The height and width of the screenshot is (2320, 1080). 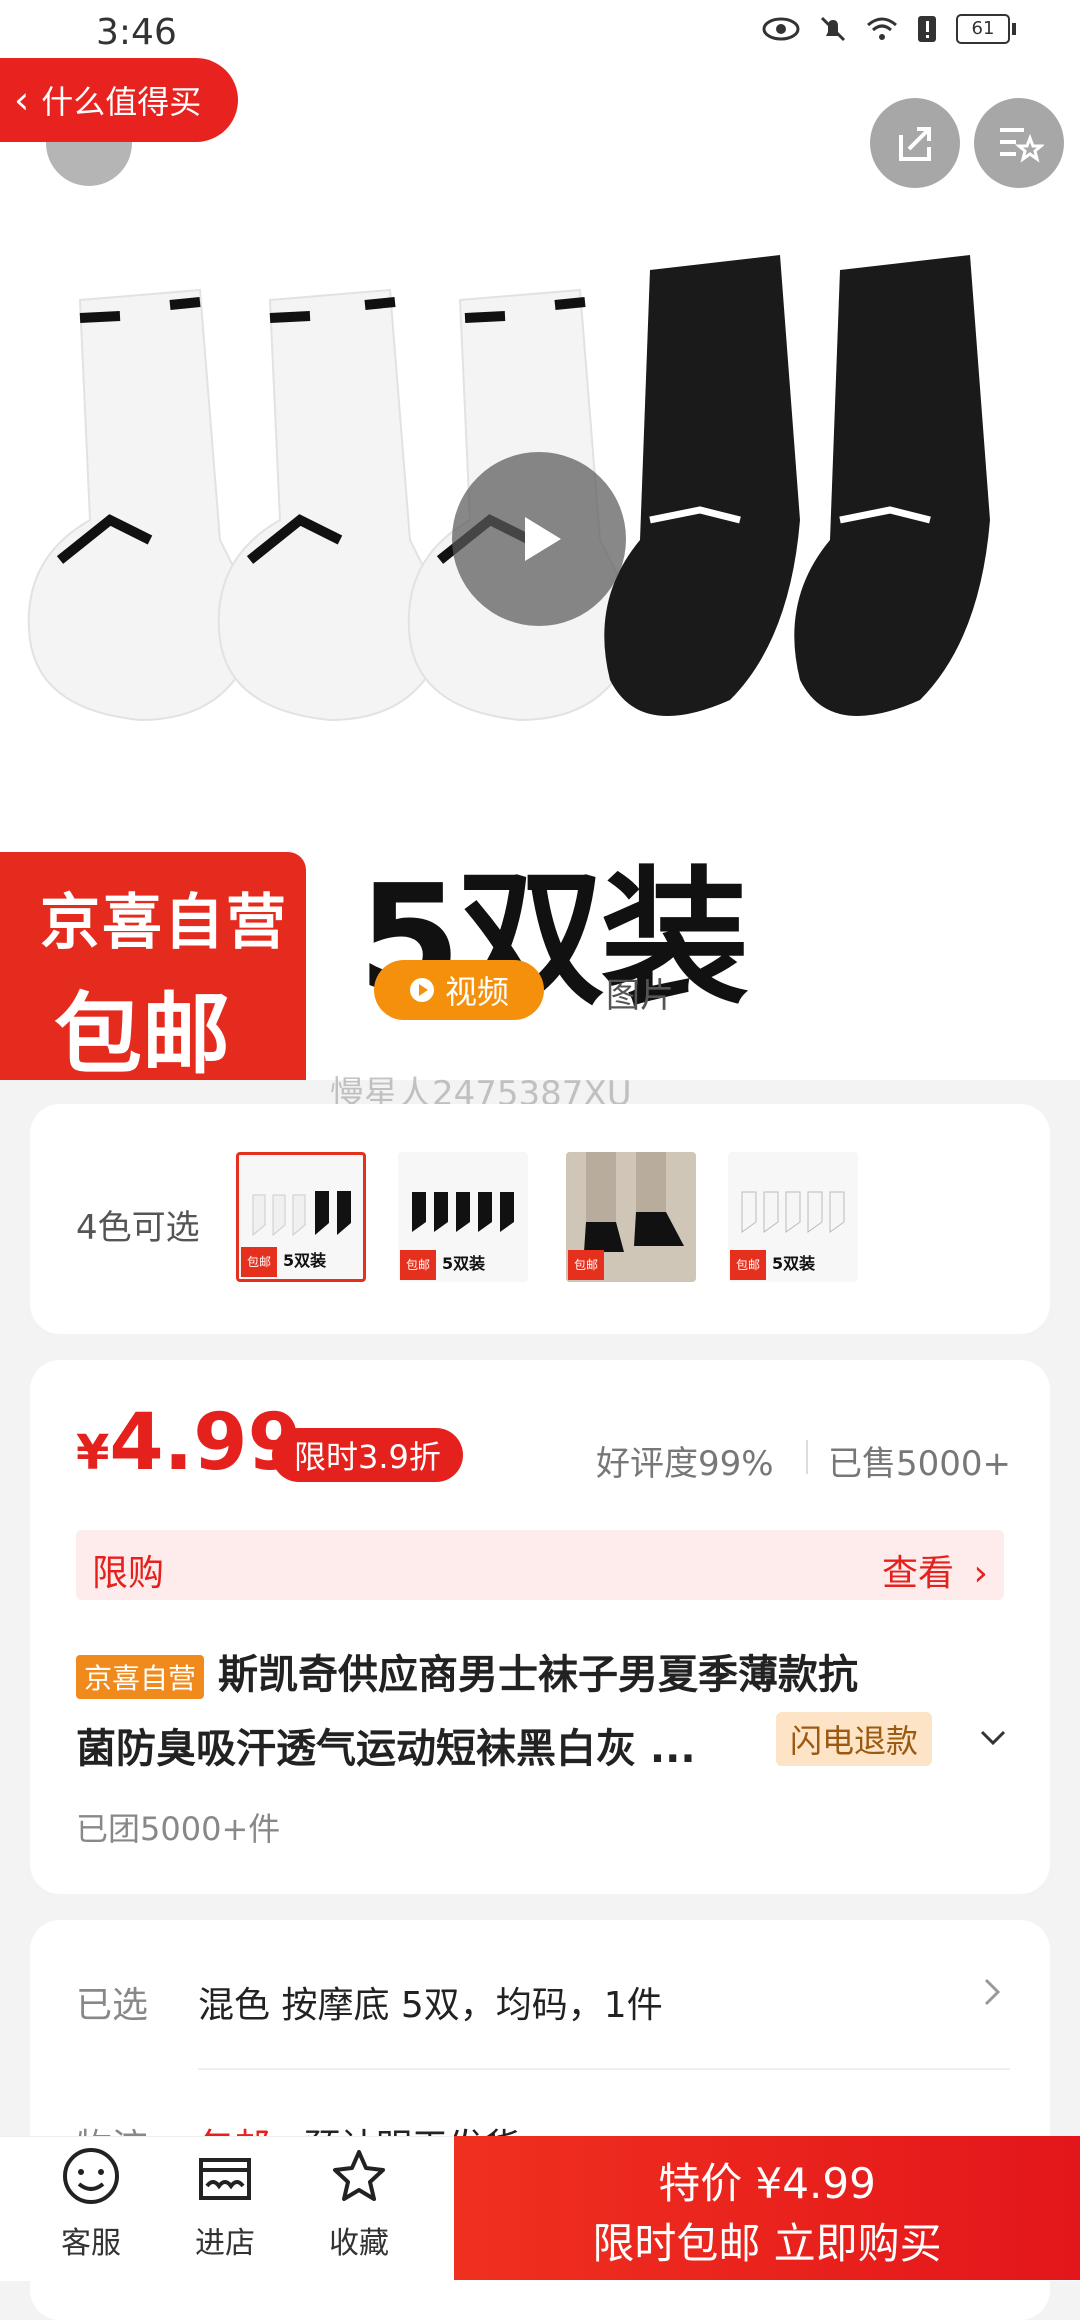 I want to click on chevron-right-icon: ›, so click(x=980, y=1573).